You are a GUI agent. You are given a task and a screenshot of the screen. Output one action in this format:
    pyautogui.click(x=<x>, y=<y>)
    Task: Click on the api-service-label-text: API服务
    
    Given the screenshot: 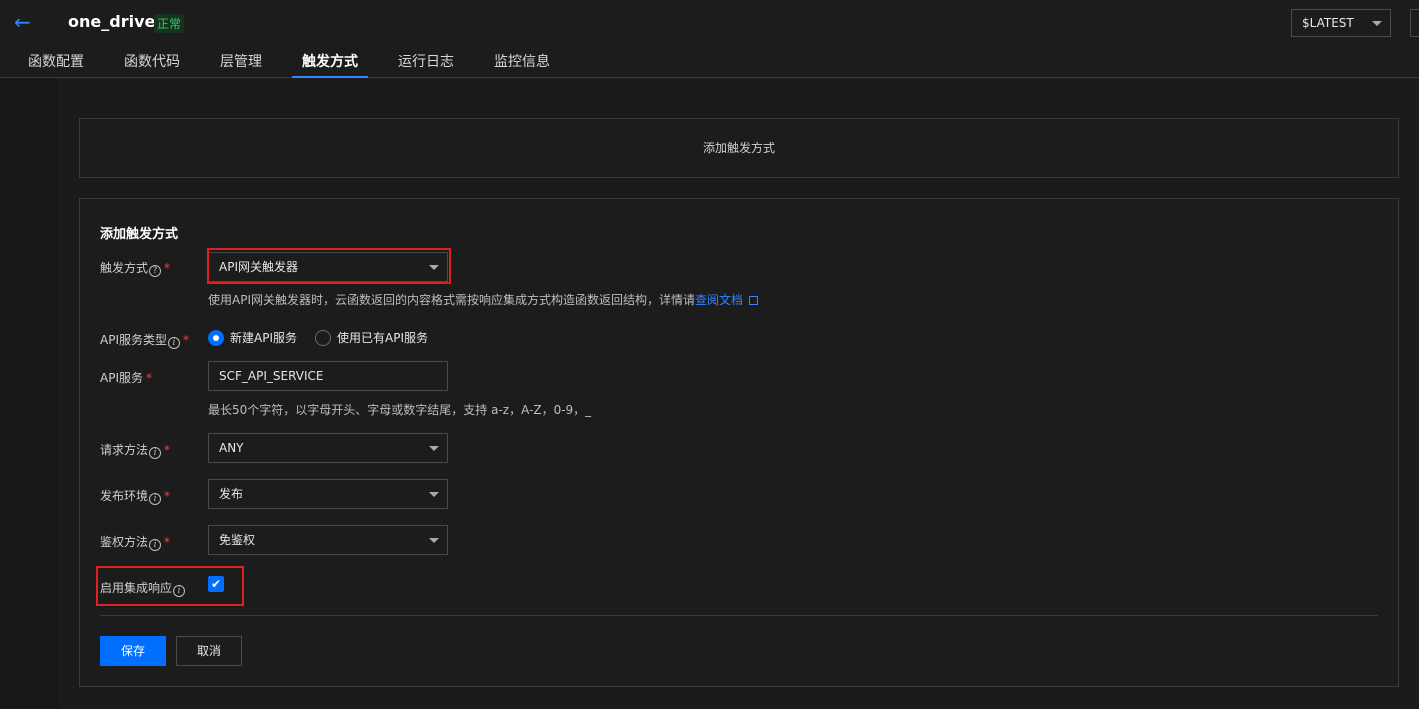 What is the action you would take?
    pyautogui.click(x=121, y=378)
    